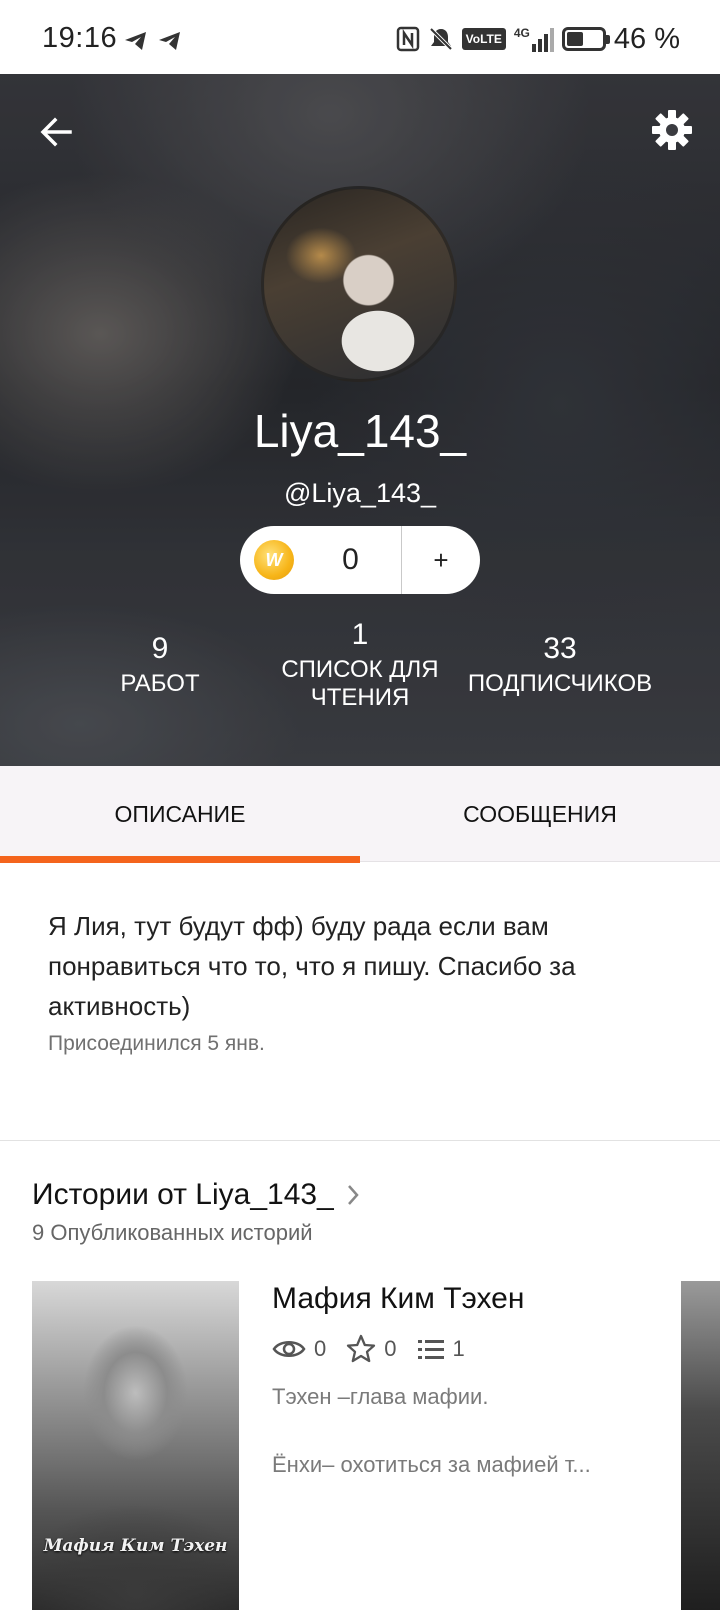 Image resolution: width=720 pixels, height=1610 pixels. Describe the element at coordinates (361, 1348) in the screenshot. I see `star-icon` at that location.